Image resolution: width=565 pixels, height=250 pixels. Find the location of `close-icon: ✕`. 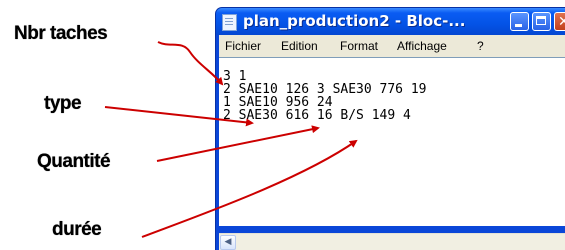

close-icon: ✕ is located at coordinates (561, 22).